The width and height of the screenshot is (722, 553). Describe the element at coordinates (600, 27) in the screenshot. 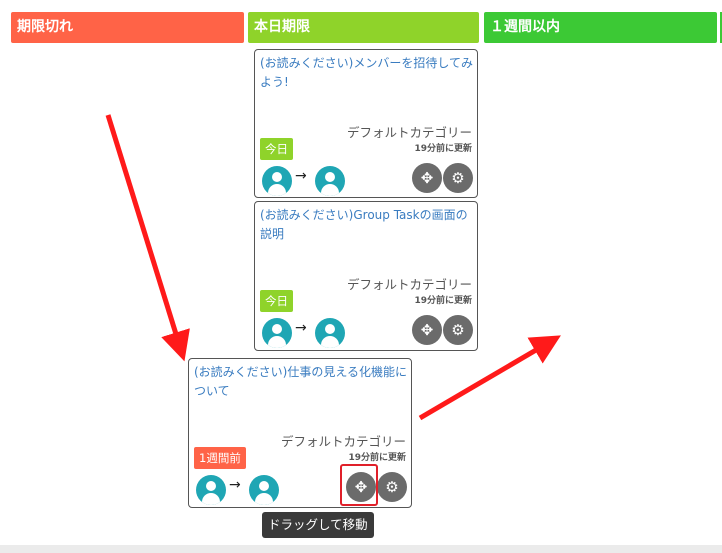

I see `column-header-this-week: １週間以内` at that location.